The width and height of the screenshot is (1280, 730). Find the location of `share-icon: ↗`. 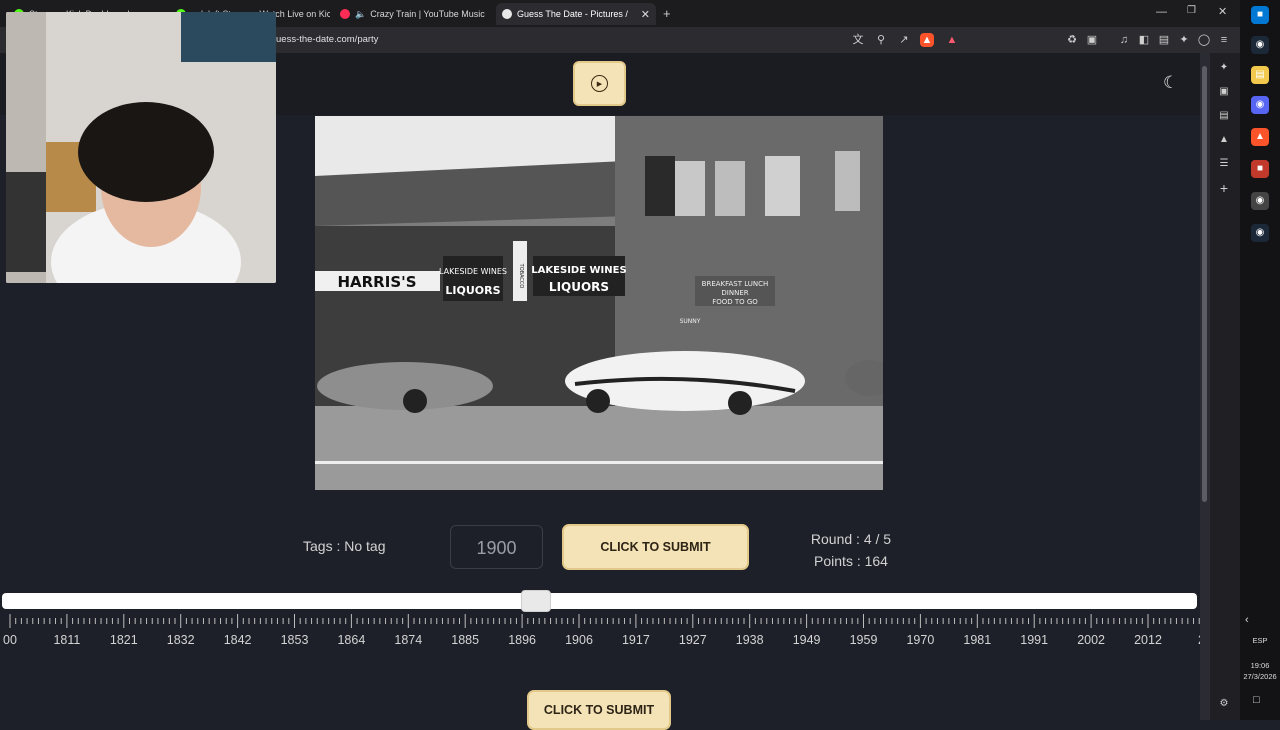

share-icon: ↗ is located at coordinates (904, 40).